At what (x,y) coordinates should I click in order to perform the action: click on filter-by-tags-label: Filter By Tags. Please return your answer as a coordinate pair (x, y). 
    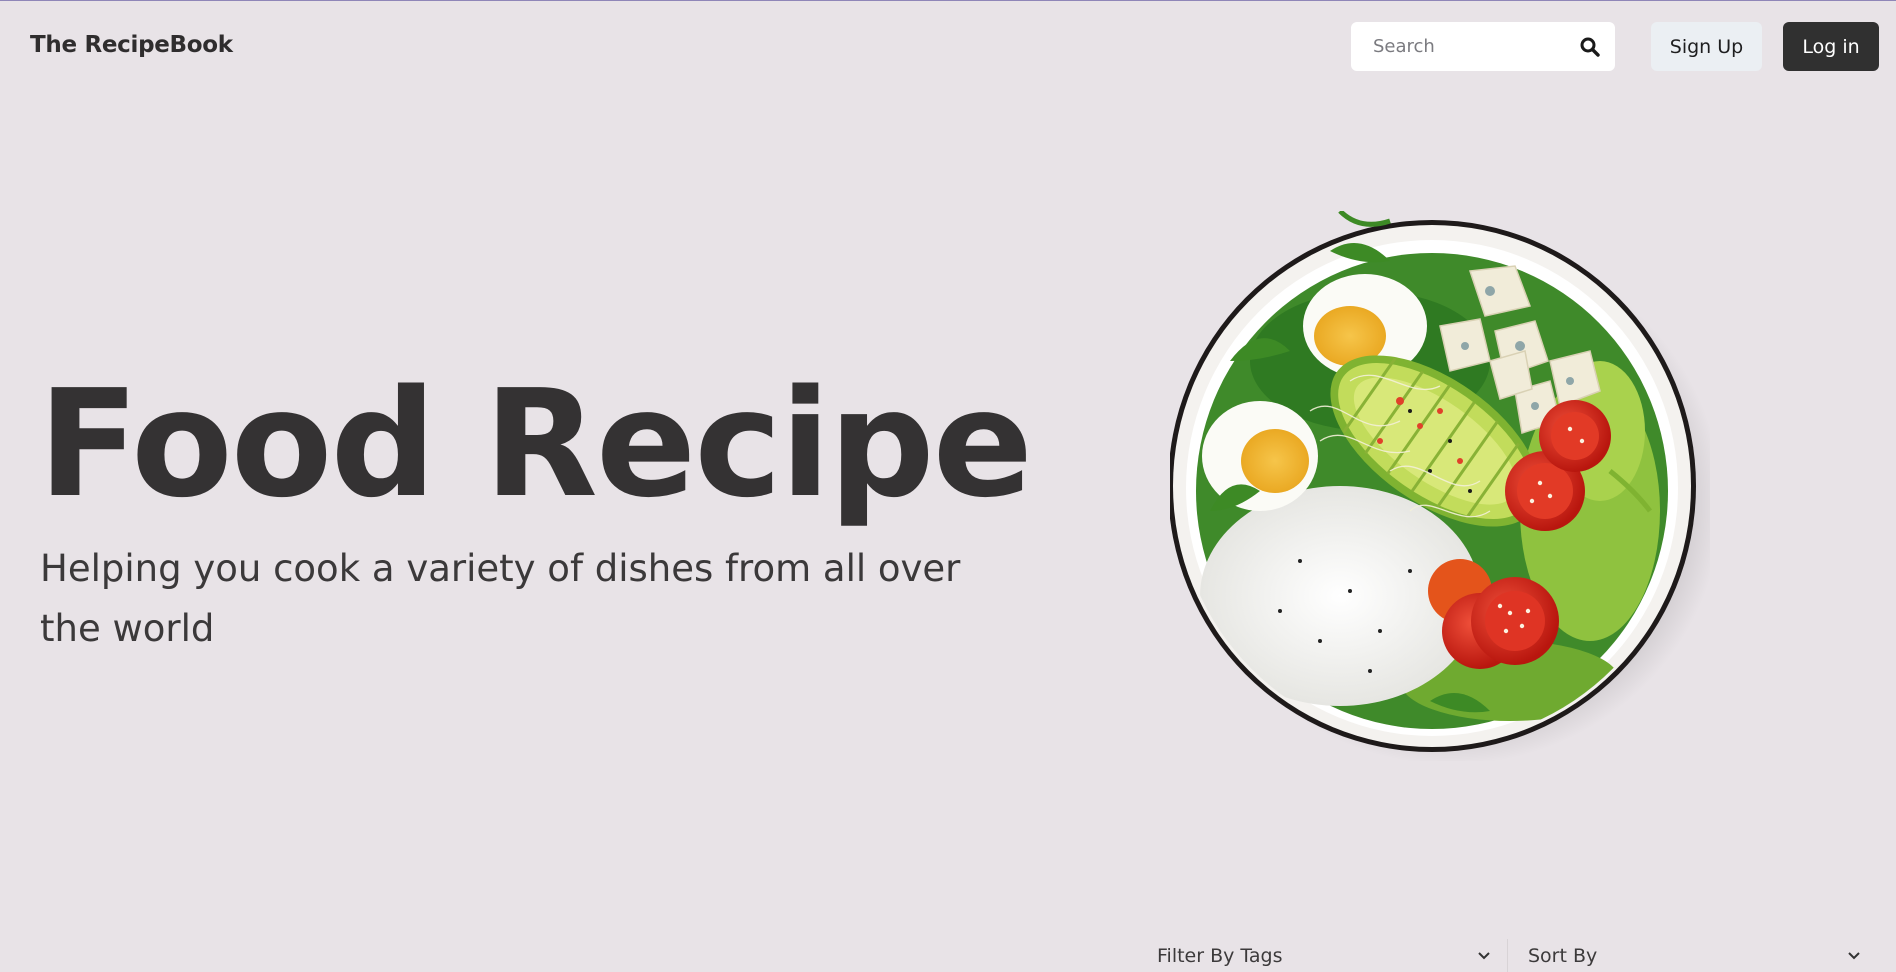
    Looking at the image, I should click on (1220, 955).